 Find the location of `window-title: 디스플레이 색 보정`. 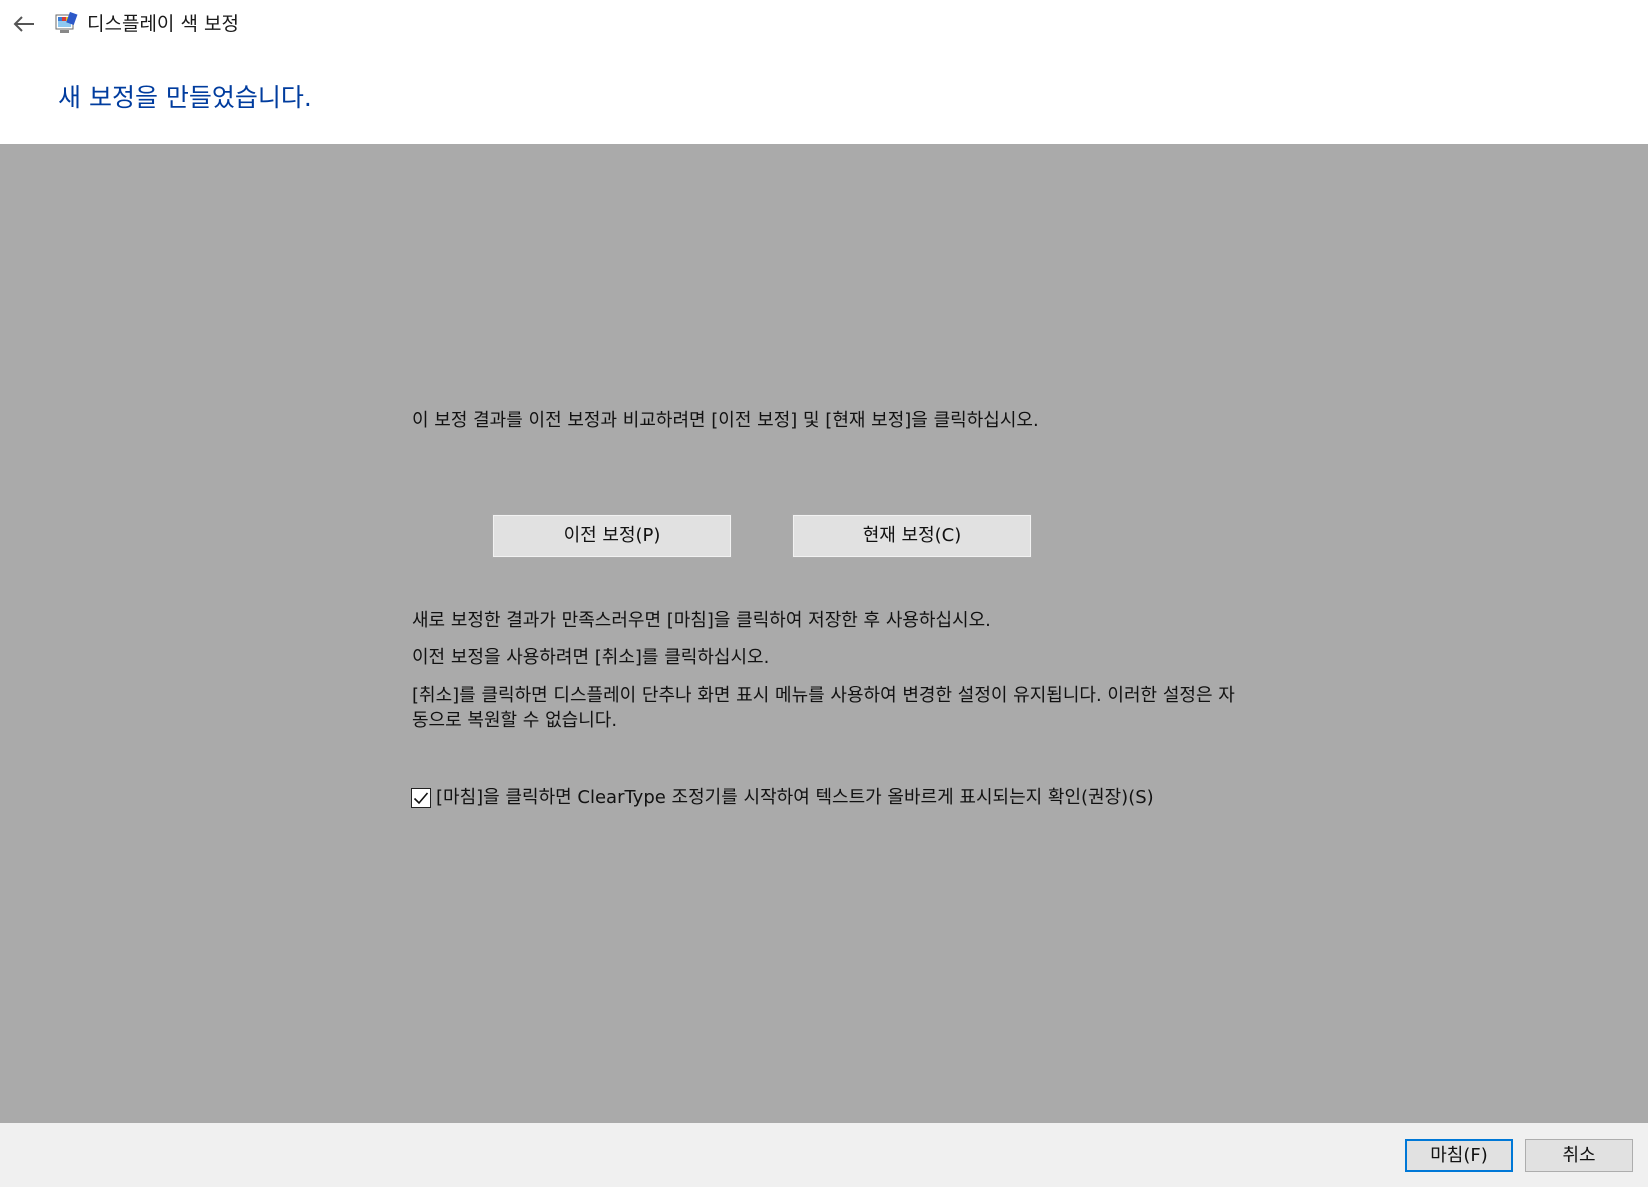

window-title: 디스플레이 색 보정 is located at coordinates (163, 24).